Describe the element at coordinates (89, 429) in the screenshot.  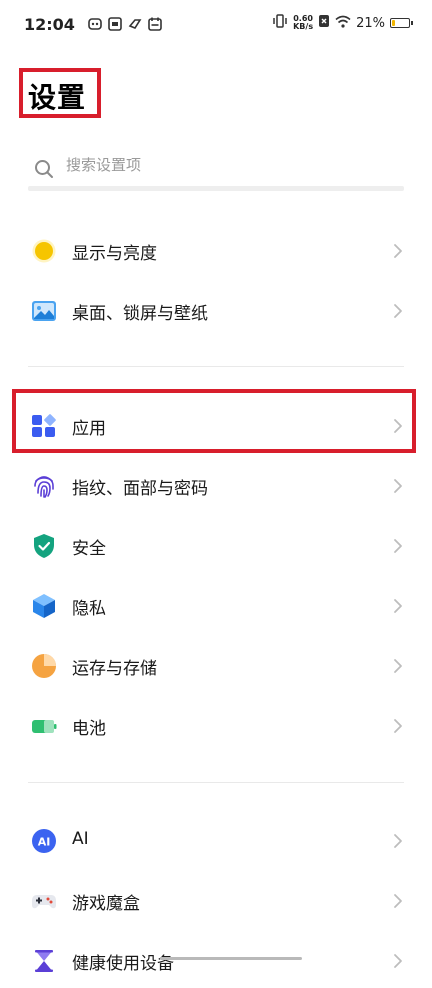
I see `settings-item-label: 应用` at that location.